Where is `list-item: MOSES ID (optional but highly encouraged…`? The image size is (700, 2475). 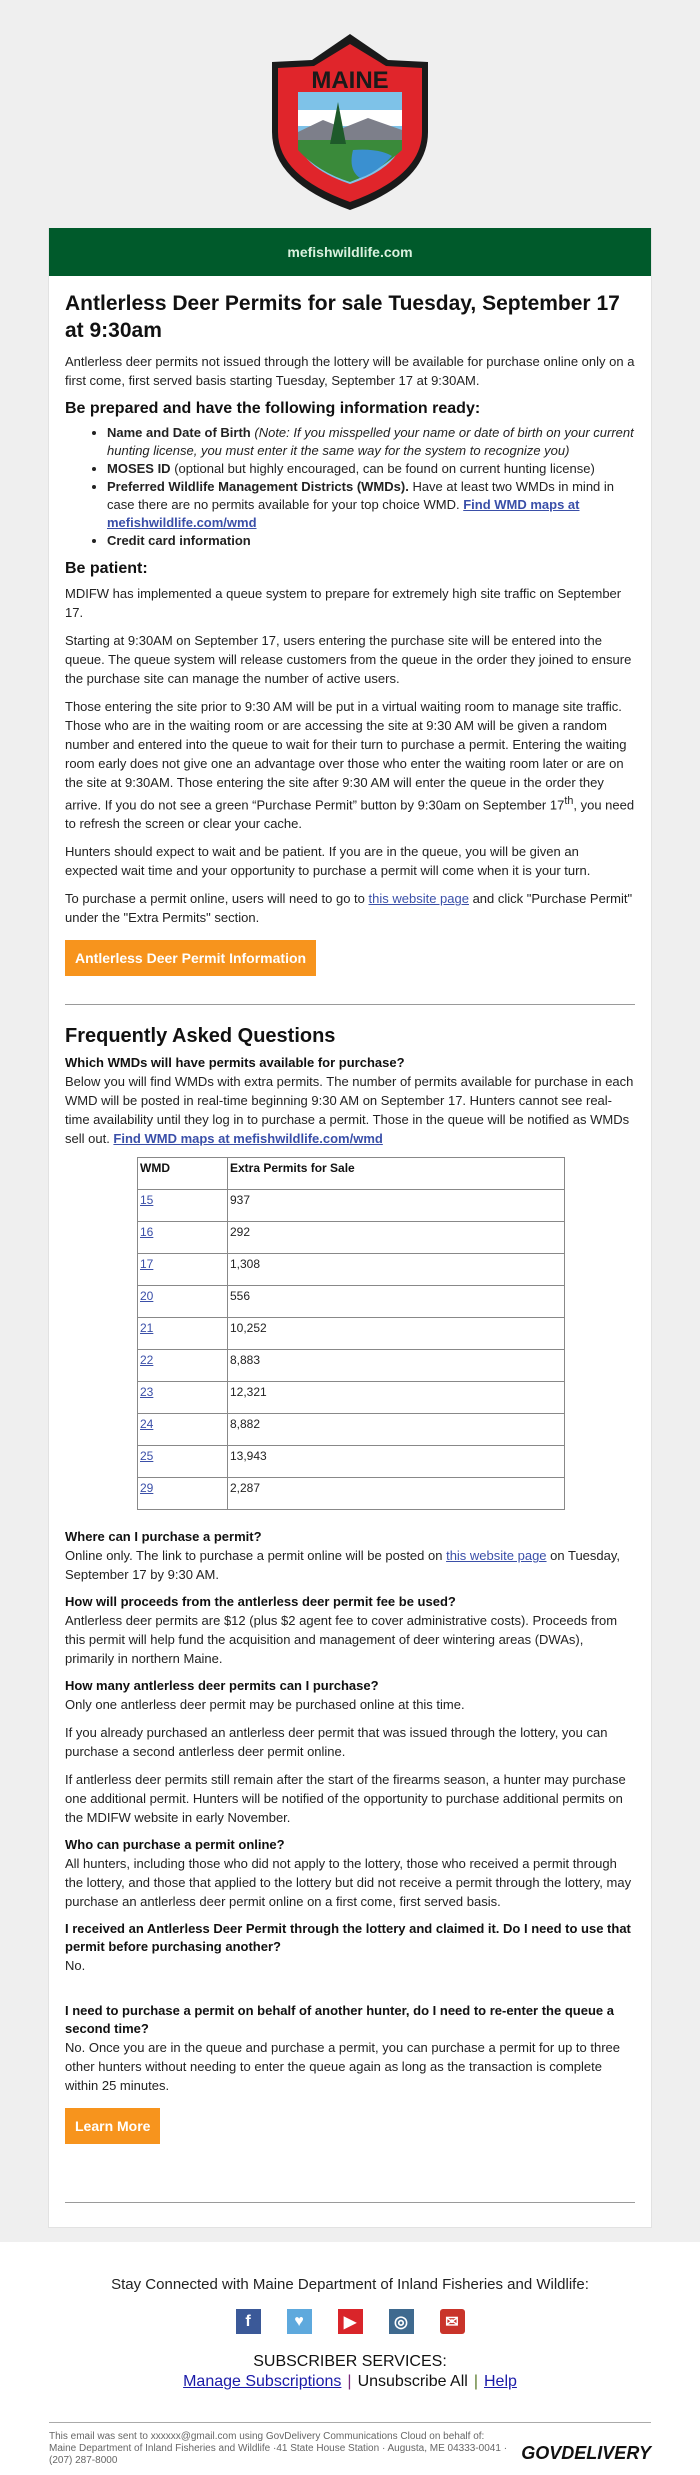 list-item: MOSES ID (optional but highly encouraged… is located at coordinates (371, 469).